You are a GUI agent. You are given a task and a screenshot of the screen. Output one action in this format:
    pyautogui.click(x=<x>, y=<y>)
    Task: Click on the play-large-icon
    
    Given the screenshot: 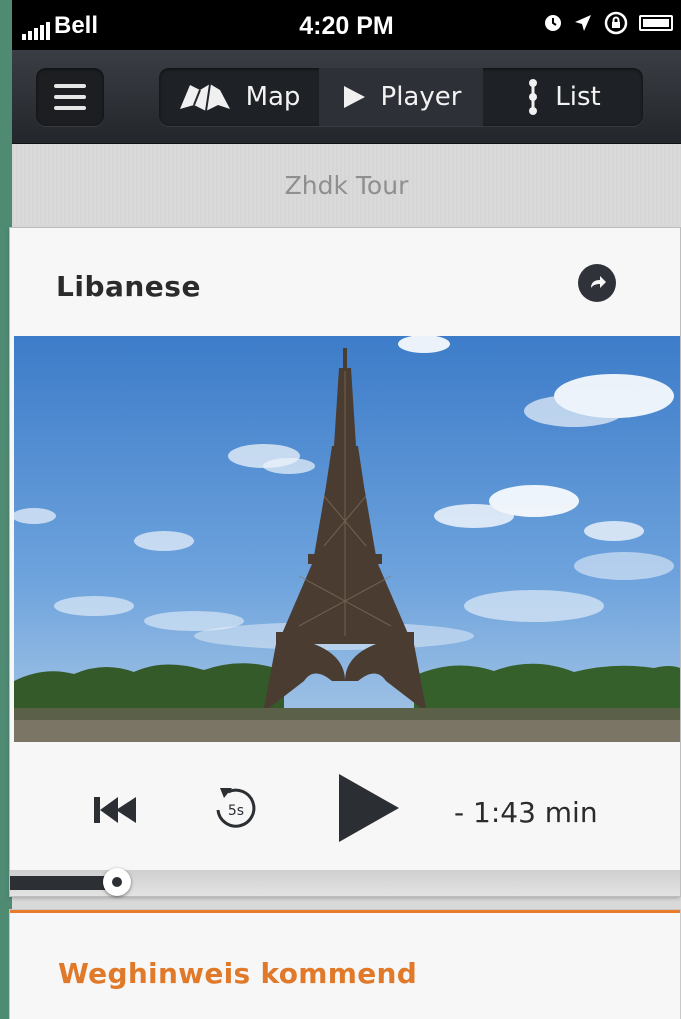 What is the action you would take?
    pyautogui.click(x=369, y=808)
    